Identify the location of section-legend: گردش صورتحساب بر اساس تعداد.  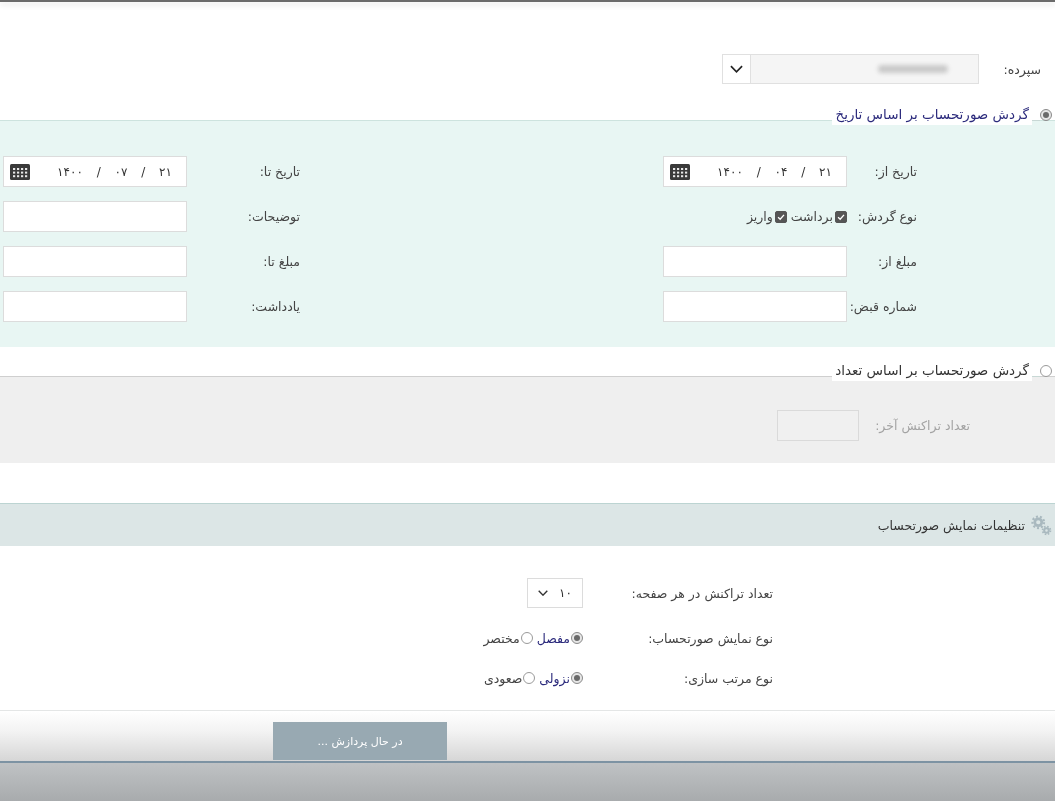
(932, 371).